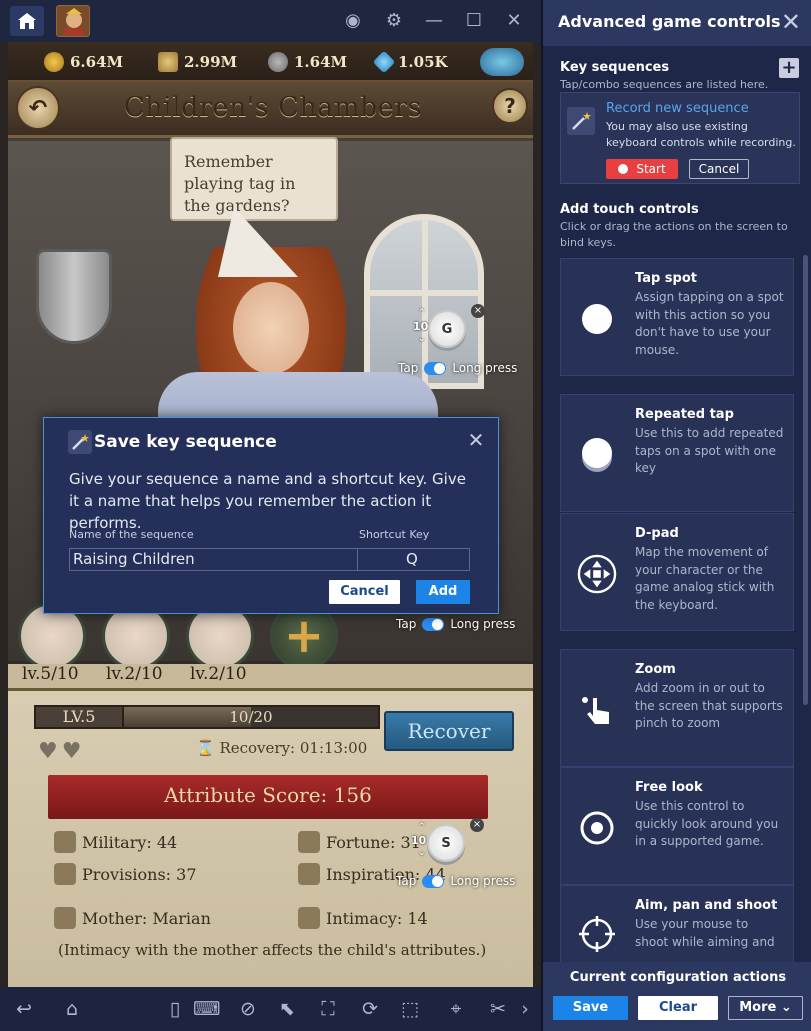 This screenshot has height=1031, width=811. What do you see at coordinates (287, 1009) in the screenshot?
I see `cursor-icon: ⬉` at bounding box center [287, 1009].